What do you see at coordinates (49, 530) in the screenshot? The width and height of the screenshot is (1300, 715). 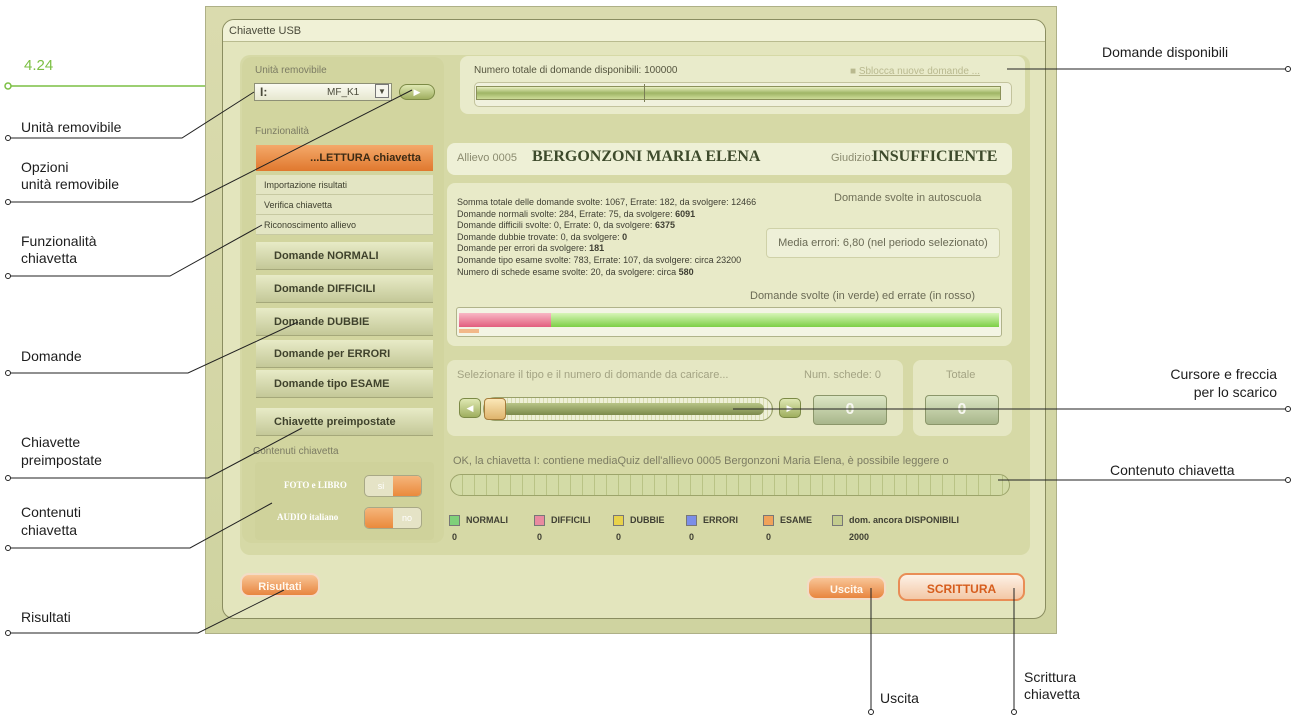 I see `note-contenuti-2: chiavetta` at bounding box center [49, 530].